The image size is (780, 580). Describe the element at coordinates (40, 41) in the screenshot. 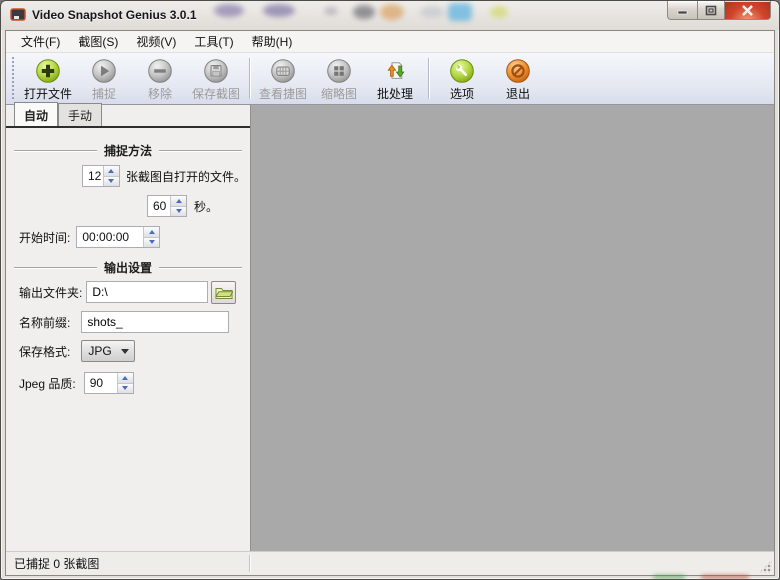

I see `menu-file: 文件(F)` at that location.